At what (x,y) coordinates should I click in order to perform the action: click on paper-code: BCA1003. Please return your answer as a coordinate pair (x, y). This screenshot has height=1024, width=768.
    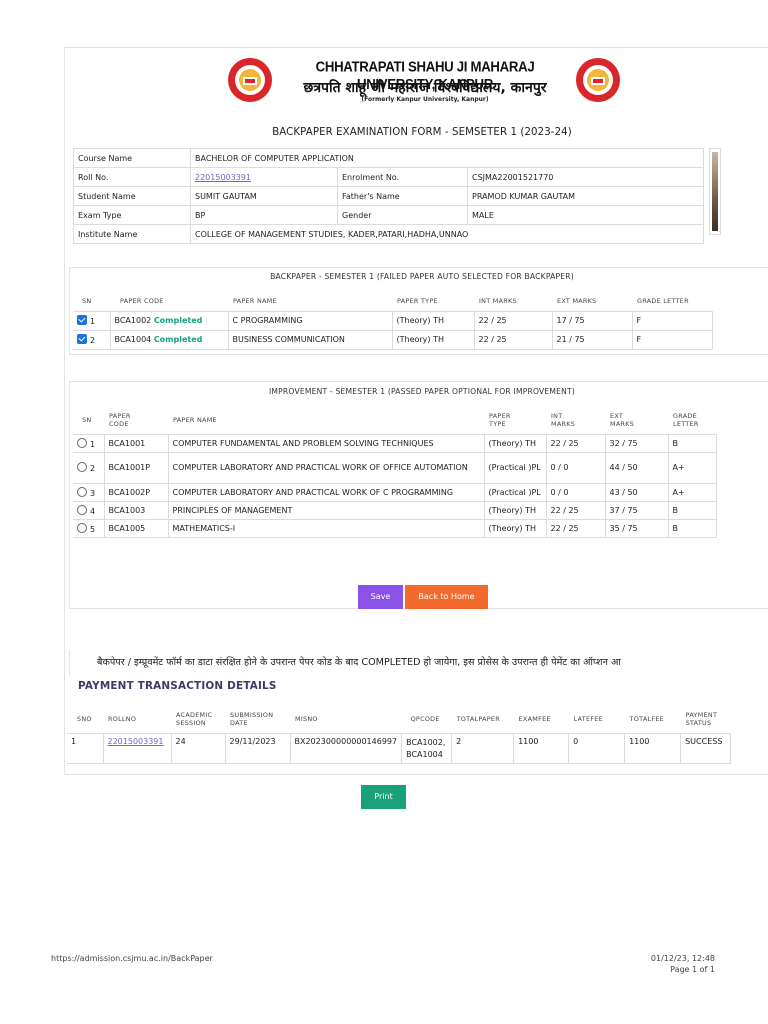
    Looking at the image, I should click on (136, 510).